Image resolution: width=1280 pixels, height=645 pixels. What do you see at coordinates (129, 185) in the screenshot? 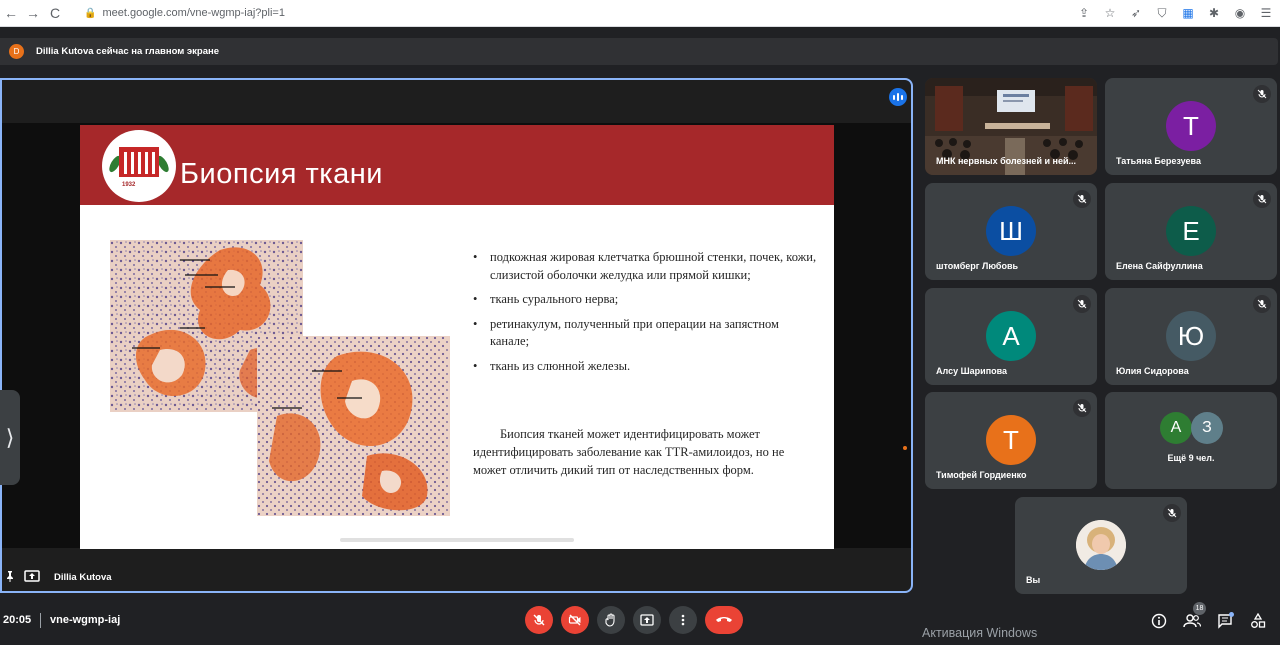
I see `seal-year: 1932` at bounding box center [129, 185].